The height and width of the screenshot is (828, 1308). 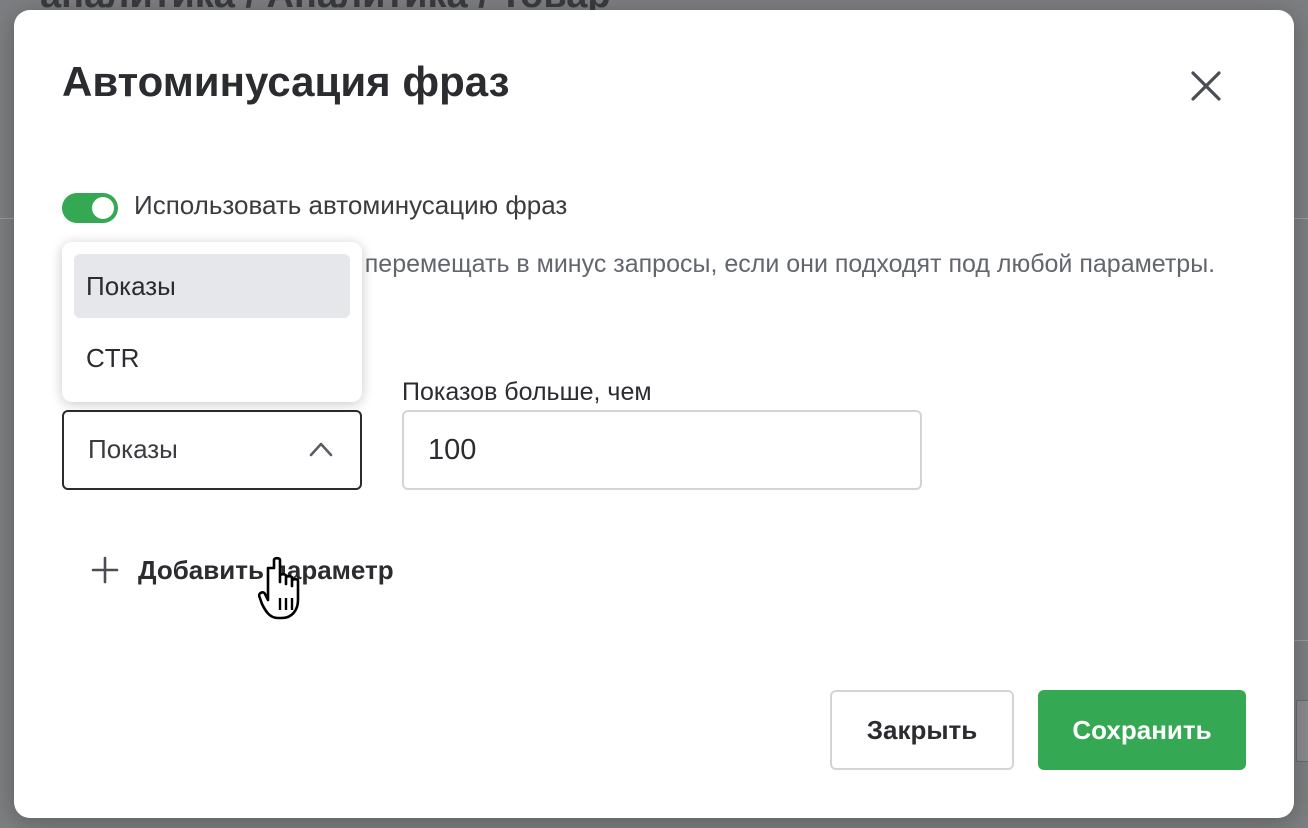 I want to click on add-parameter-label: Добавить параметр, so click(x=266, y=569).